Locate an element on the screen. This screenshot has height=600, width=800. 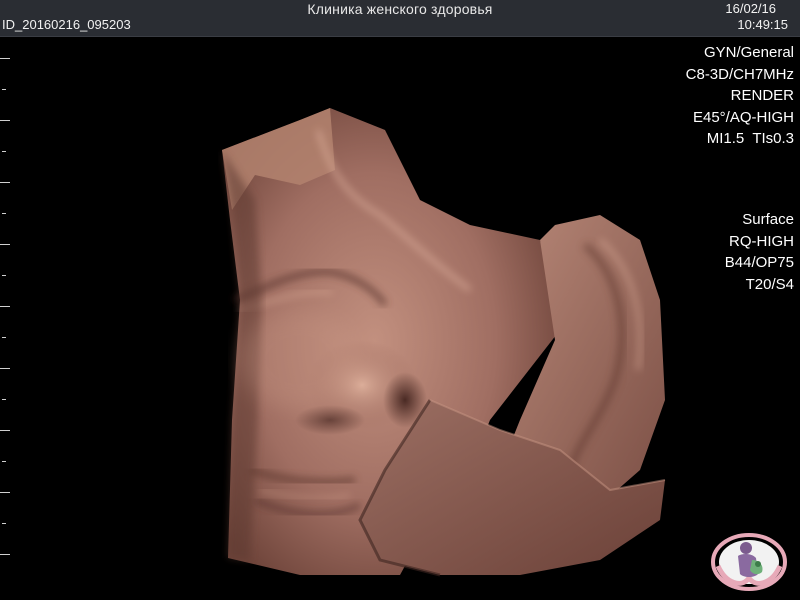
rq-label: RQ-HIGH is located at coordinates (761, 241).